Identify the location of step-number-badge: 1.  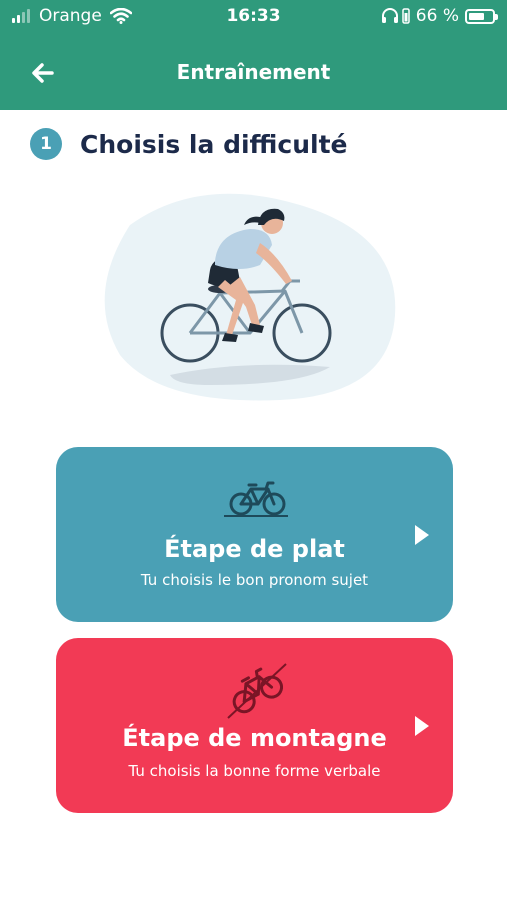
(46, 144).